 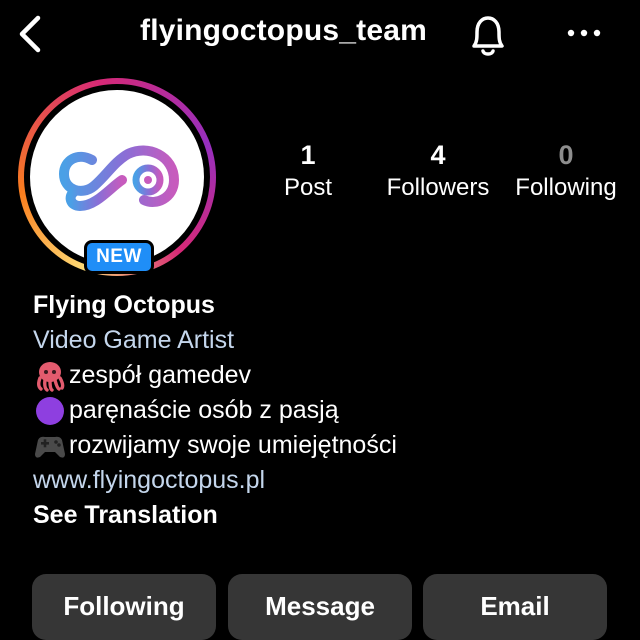 I want to click on following-label: Following, so click(x=566, y=187).